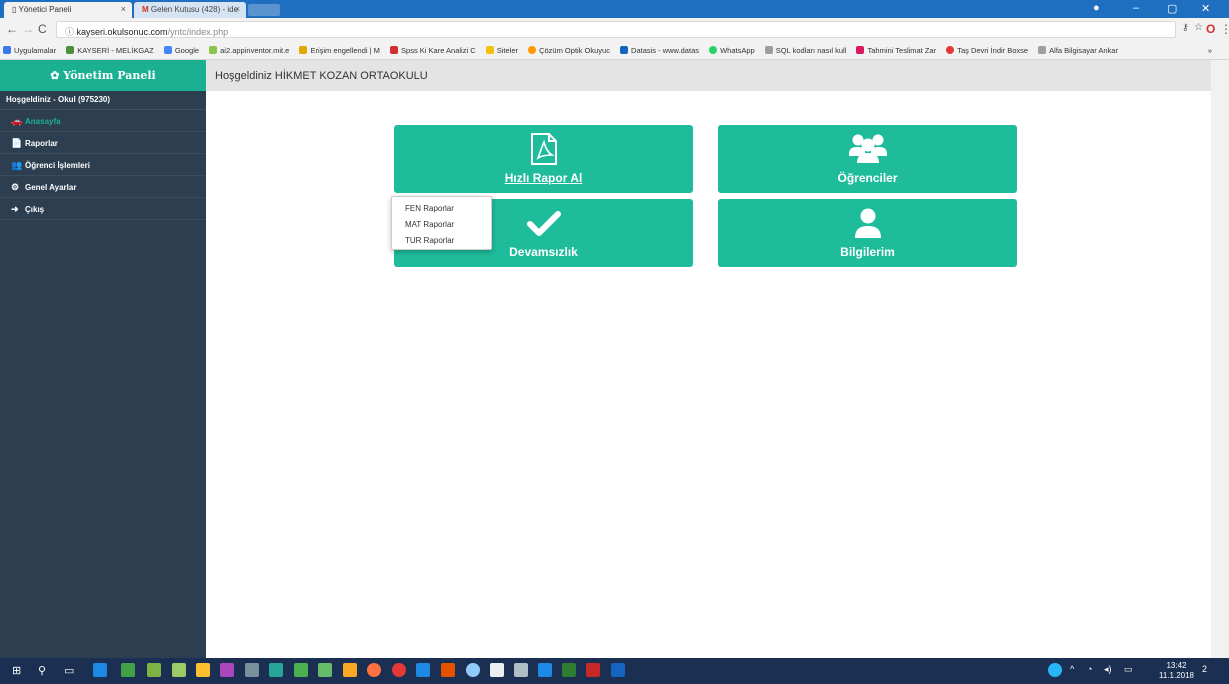 The image size is (1229, 684). What do you see at coordinates (1055, 670) in the screenshot?
I see `help-icon` at bounding box center [1055, 670].